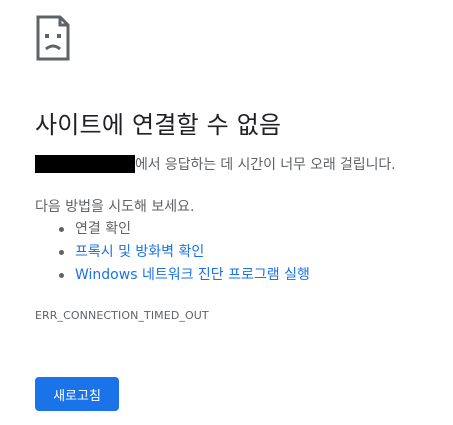 The height and width of the screenshot is (425, 453). What do you see at coordinates (158, 125) in the screenshot?
I see `page-title: 사이트에 연결할 수 없음` at bounding box center [158, 125].